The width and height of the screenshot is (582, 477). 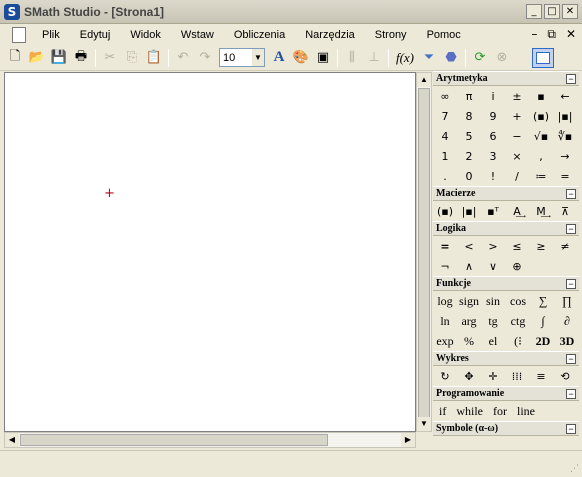 I want to click on new-file-icon: 🗋, so click(x=15, y=58).